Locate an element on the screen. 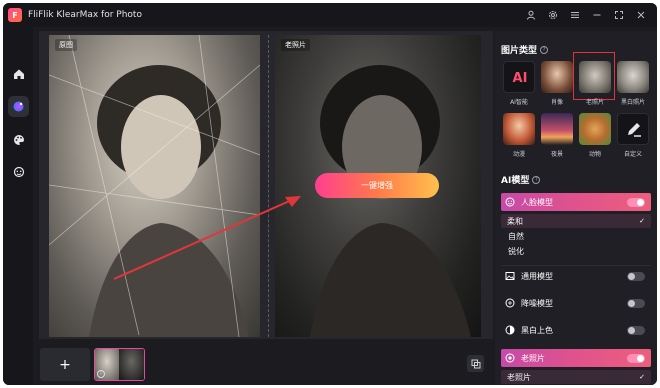 Image resolution: width=660 pixels, height=388 pixels. type-label-anime: 动漫 is located at coordinates (518, 154).